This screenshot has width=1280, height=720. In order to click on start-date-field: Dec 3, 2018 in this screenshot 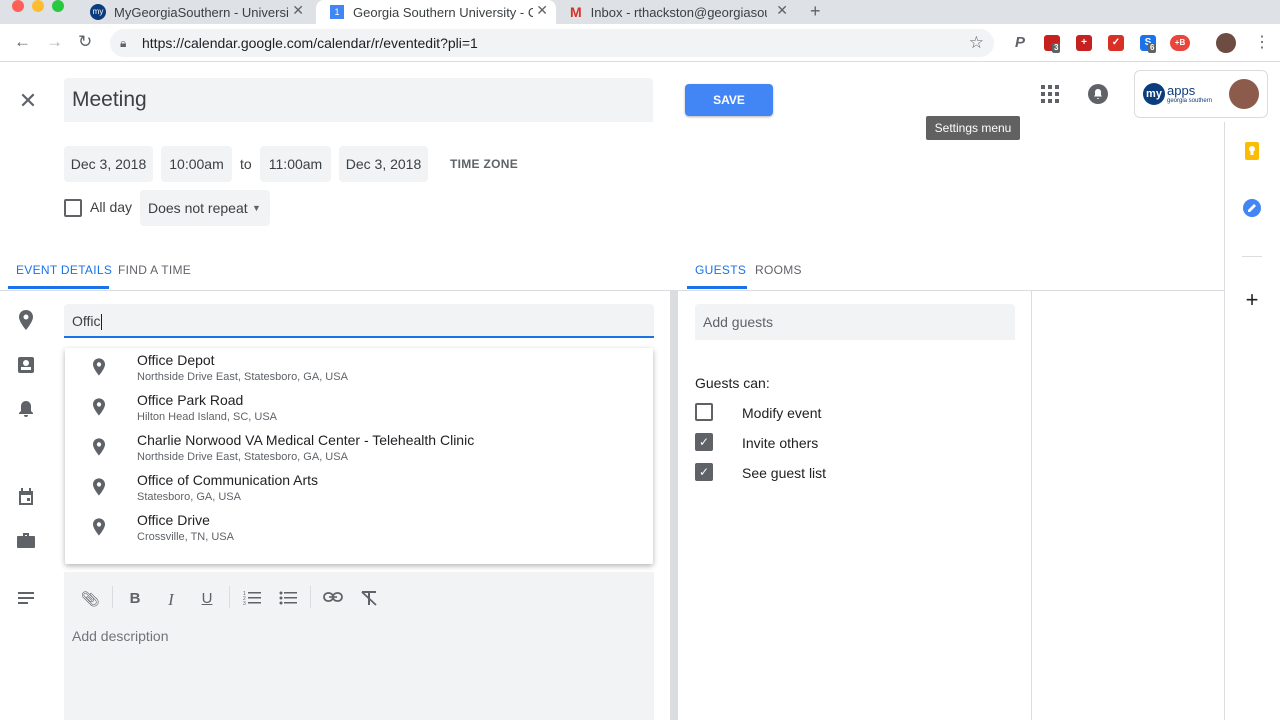, I will do `click(108, 164)`.